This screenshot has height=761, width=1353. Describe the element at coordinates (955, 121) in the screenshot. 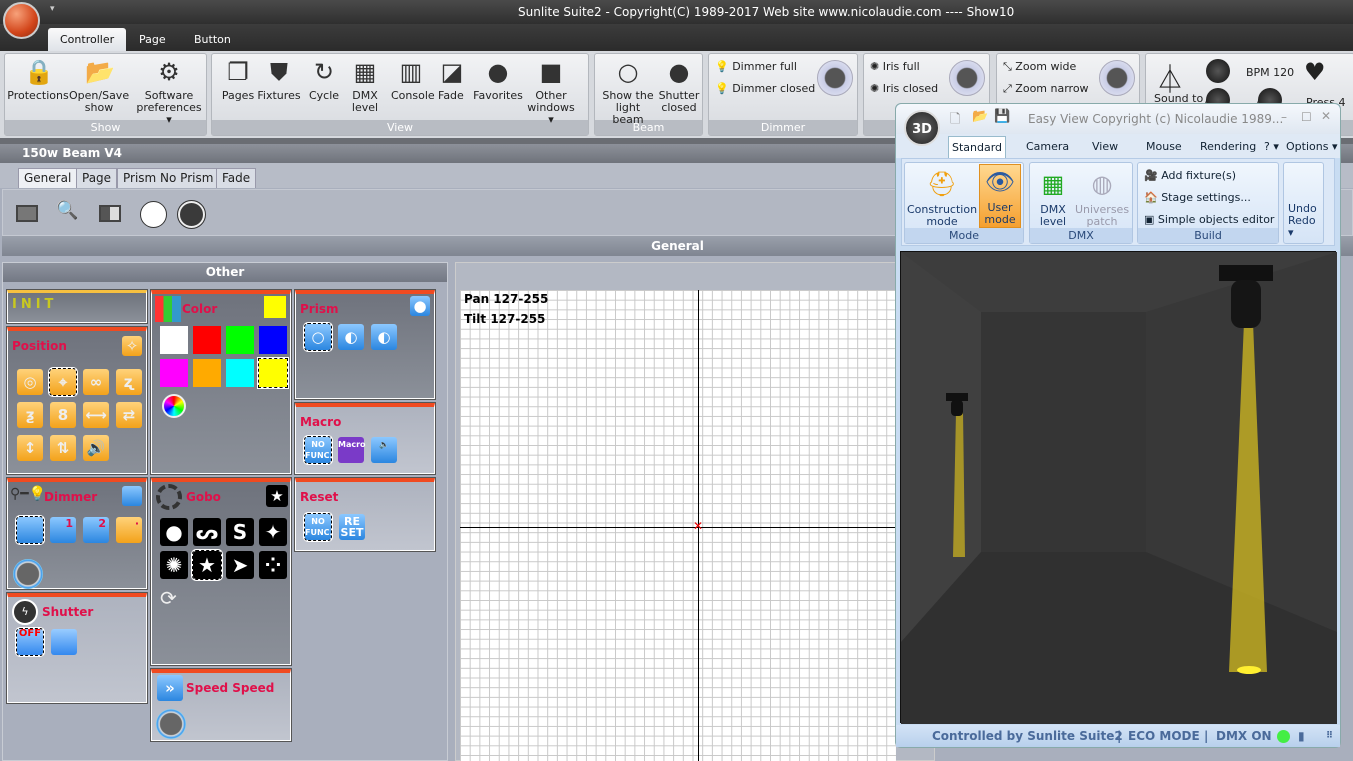

I see `new-file-icon: 🗋` at that location.